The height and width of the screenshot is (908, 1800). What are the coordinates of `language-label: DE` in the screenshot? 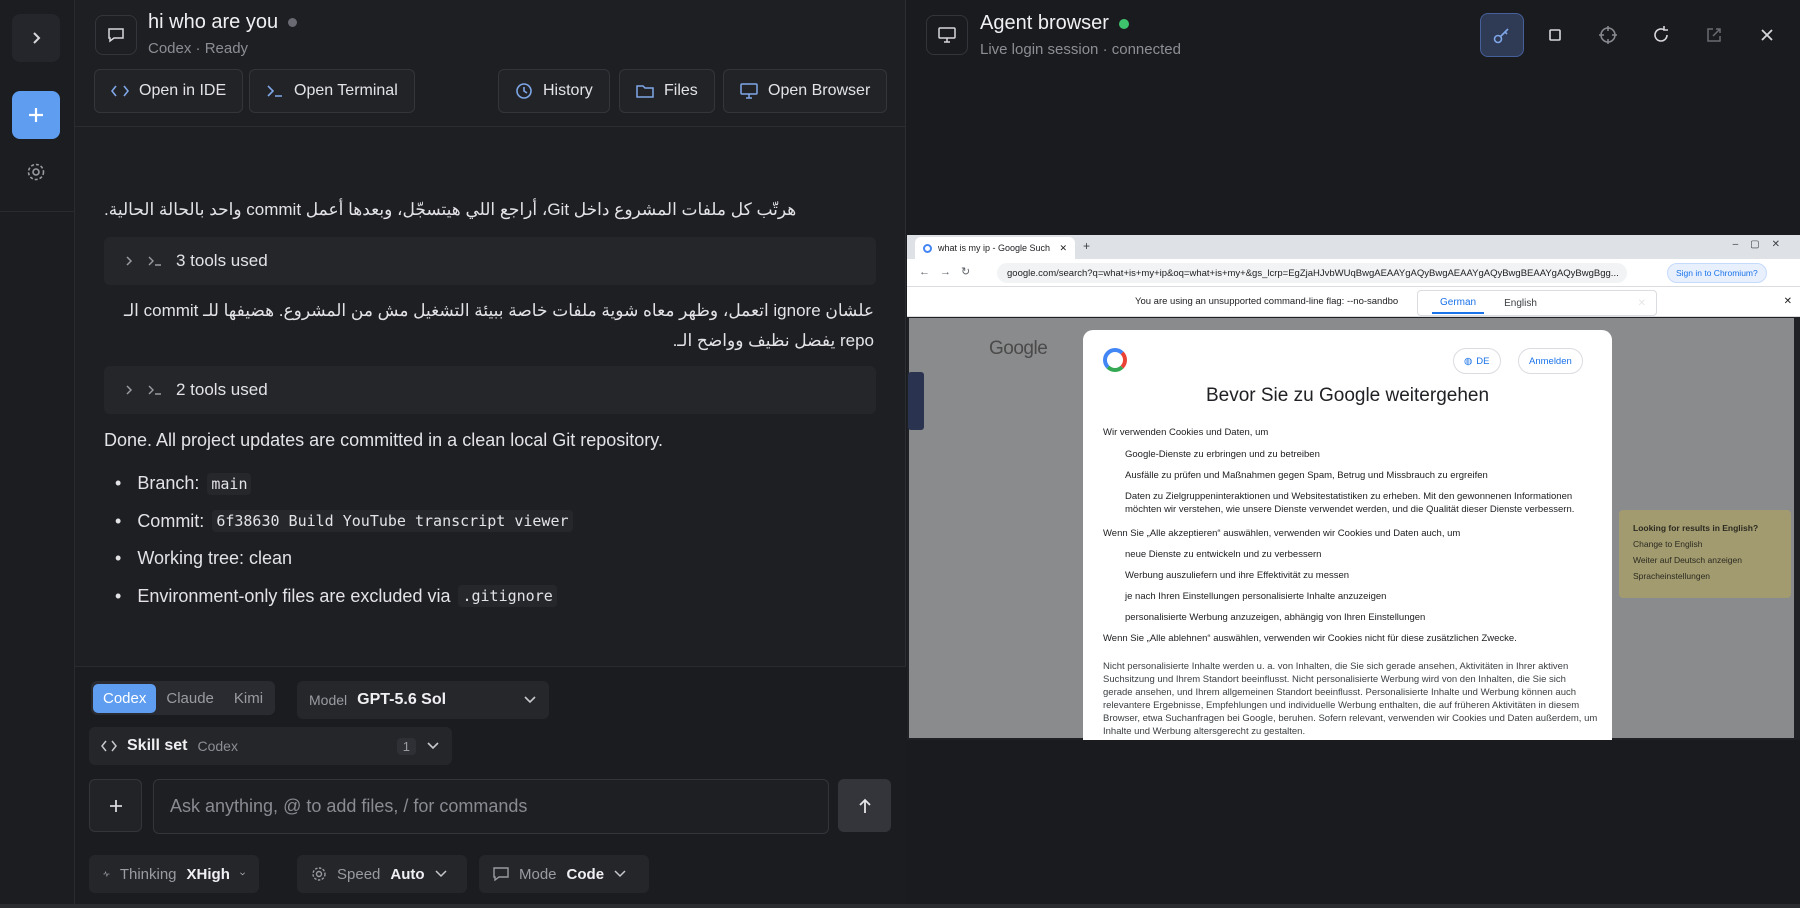 It's located at (1483, 361).